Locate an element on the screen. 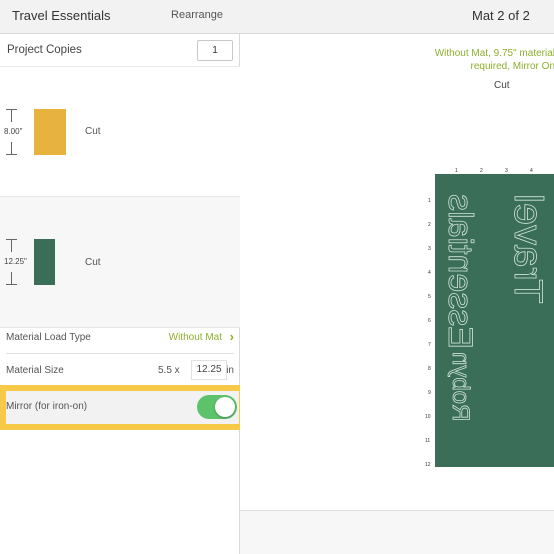 Image resolution: width=554 pixels, height=554 pixels. ruler-number: 11 is located at coordinates (428, 441).